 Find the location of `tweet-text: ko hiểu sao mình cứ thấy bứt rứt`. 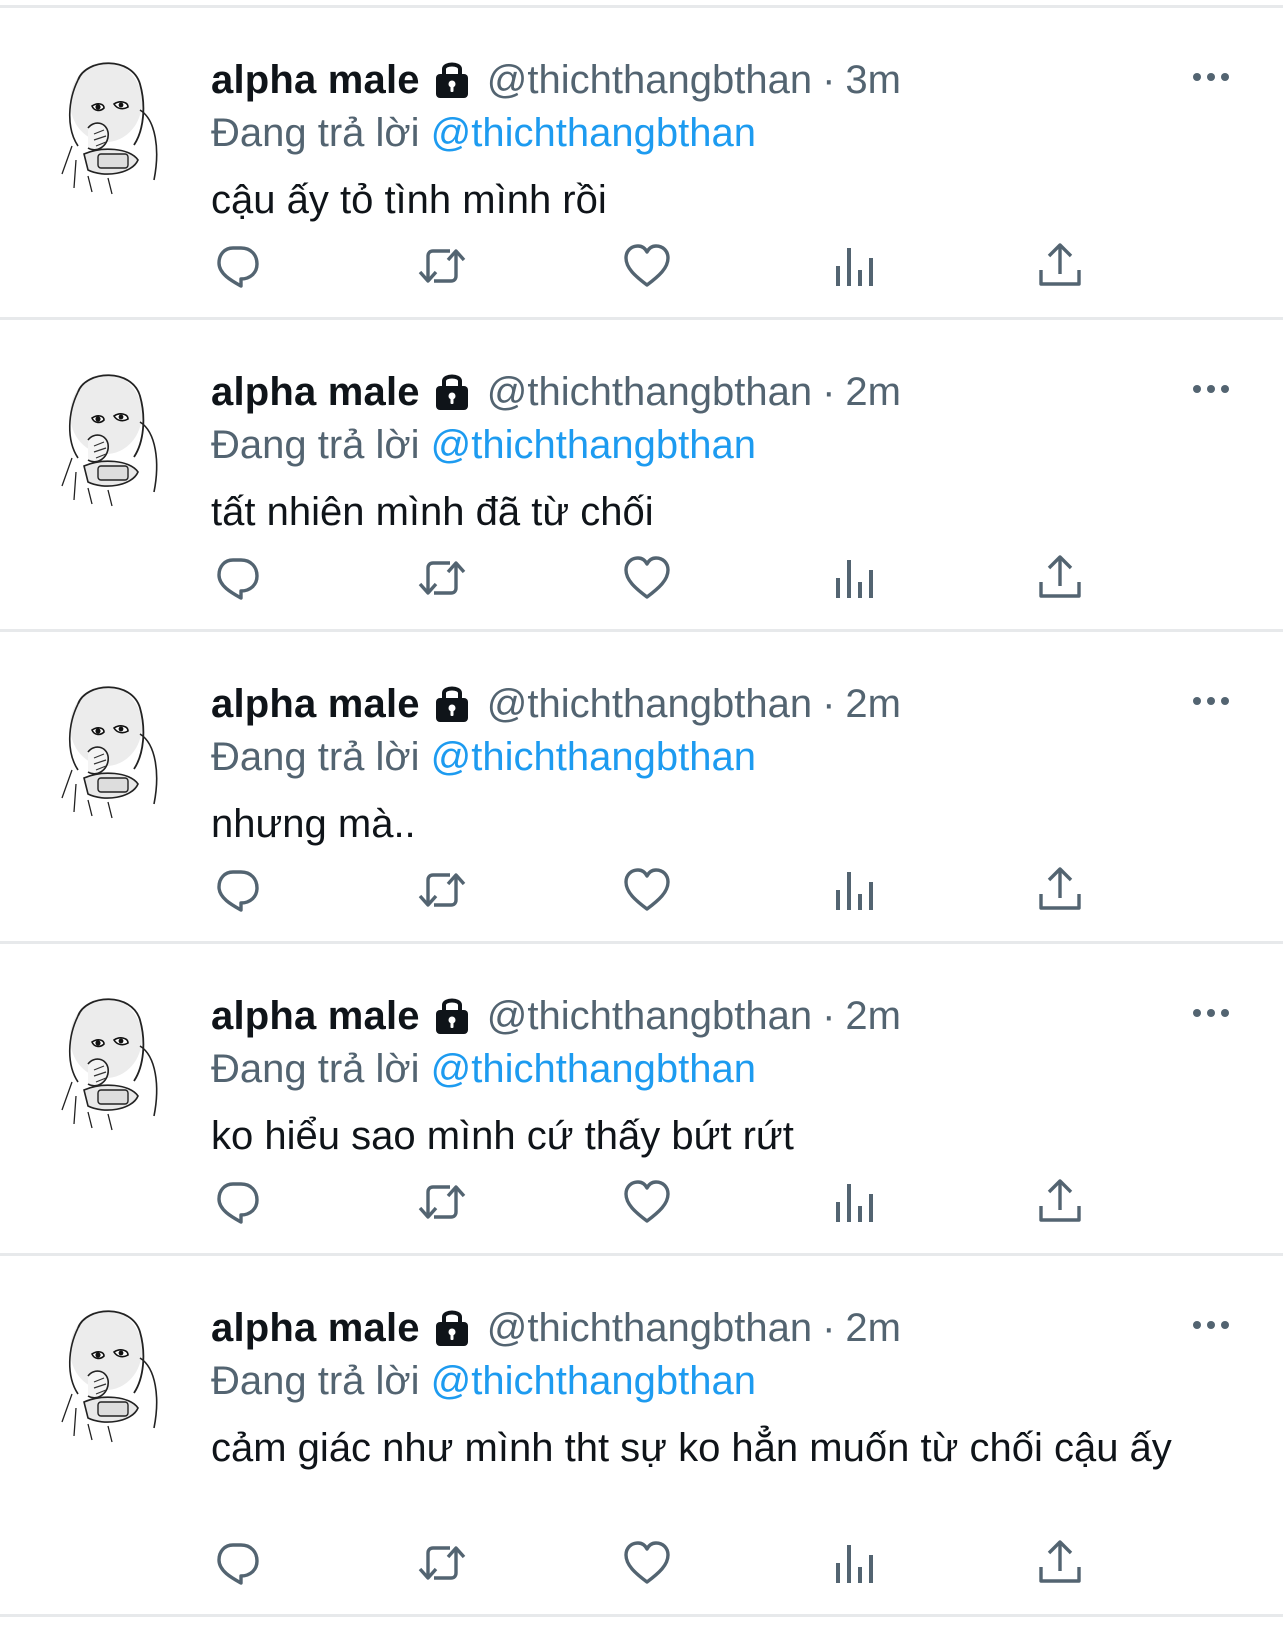

tweet-text: ko hiểu sao mình cứ thấy bứt rứt is located at coordinates (502, 1136).